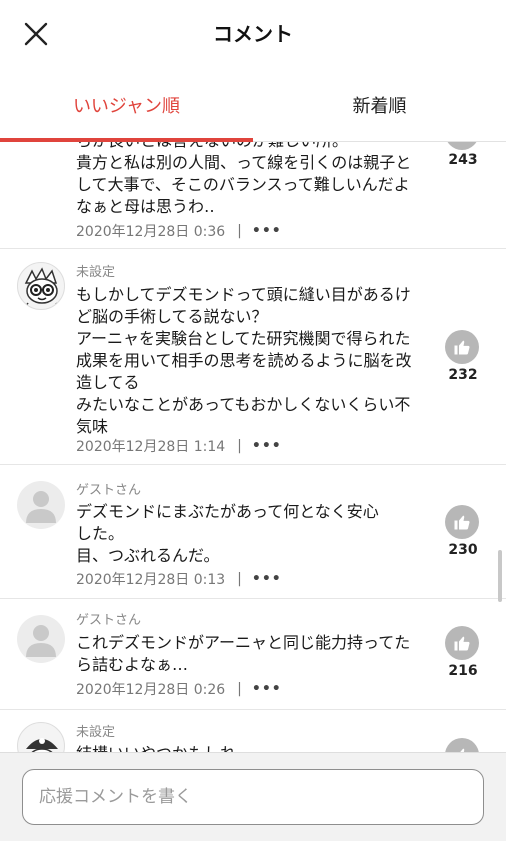 The width and height of the screenshot is (506, 841). What do you see at coordinates (244, 162) in the screenshot?
I see `comment-line: 貴方と私は別の人間、って線を引くのは親子と` at bounding box center [244, 162].